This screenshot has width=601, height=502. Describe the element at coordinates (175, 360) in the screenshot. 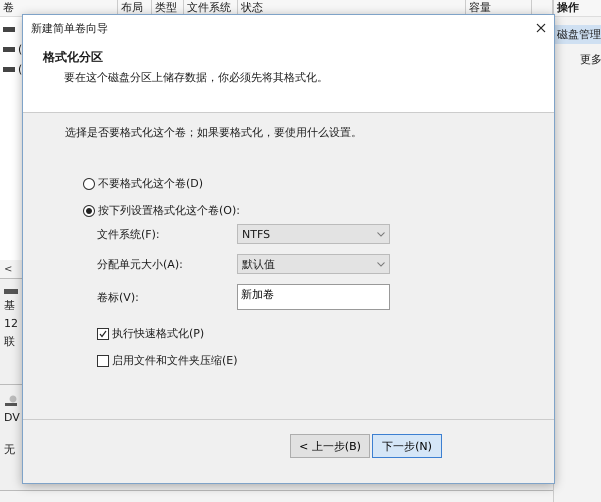

I see `checkbox-label: 启用文件和文件夹压缩(E)` at that location.